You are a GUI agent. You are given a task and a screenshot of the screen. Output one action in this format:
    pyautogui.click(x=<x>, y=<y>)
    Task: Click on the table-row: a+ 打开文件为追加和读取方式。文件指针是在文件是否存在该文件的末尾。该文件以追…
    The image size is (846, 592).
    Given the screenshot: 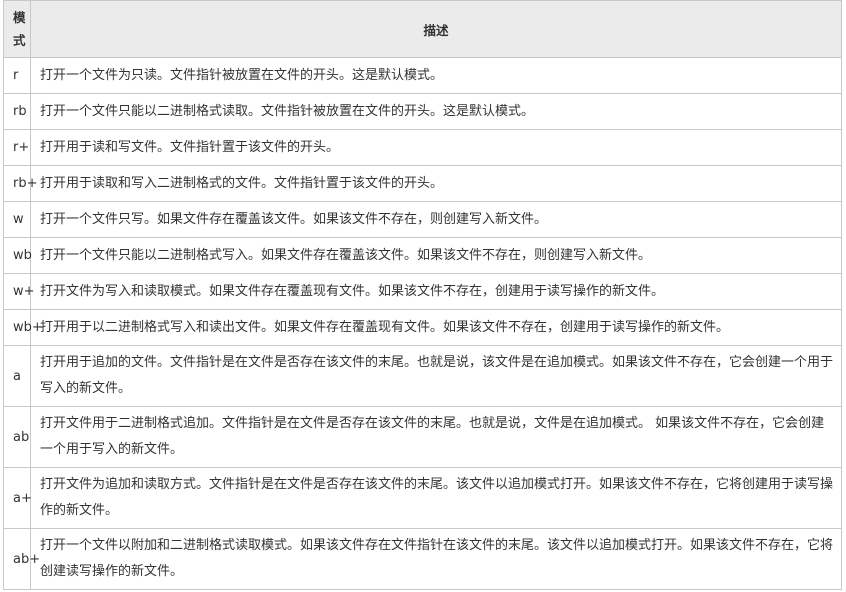 What is the action you would take?
    pyautogui.click(x=422, y=498)
    